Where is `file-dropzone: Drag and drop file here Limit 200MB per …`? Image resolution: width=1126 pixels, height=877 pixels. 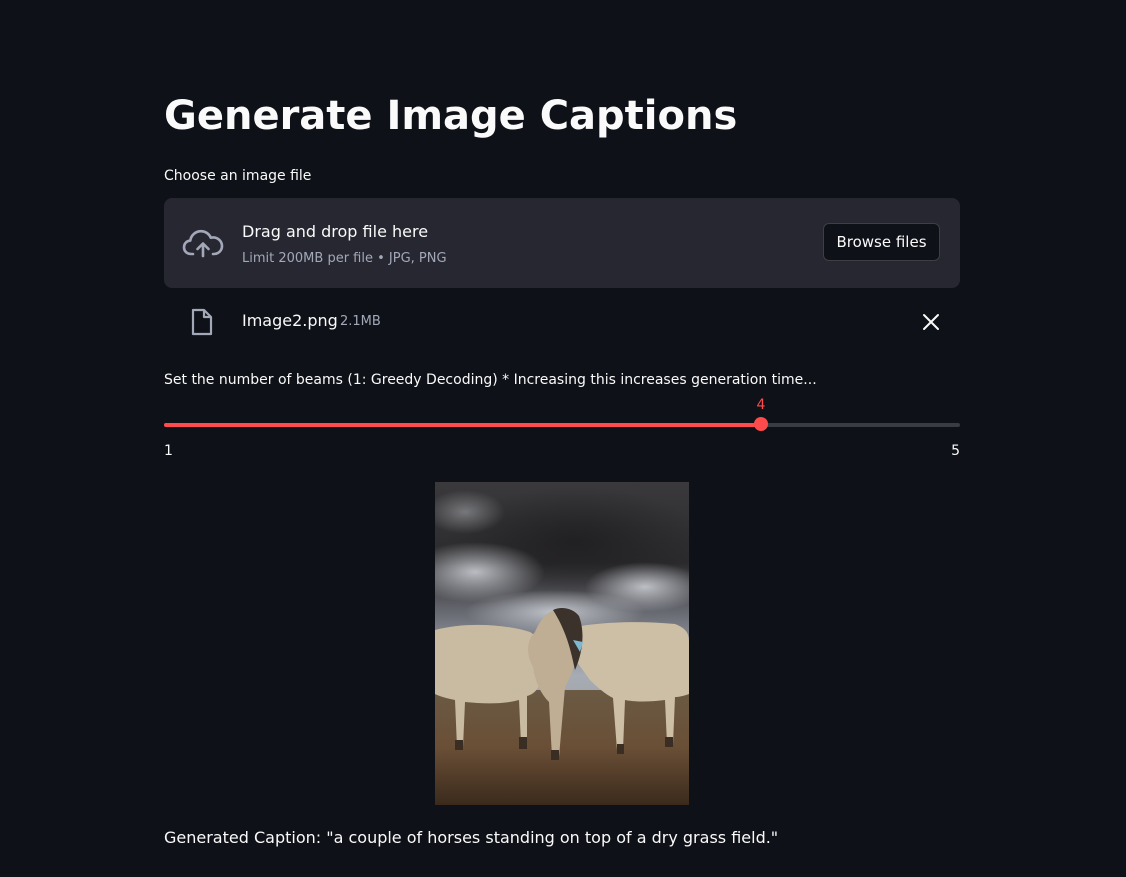
file-dropzone: Drag and drop file here Limit 200MB per … is located at coordinates (562, 243).